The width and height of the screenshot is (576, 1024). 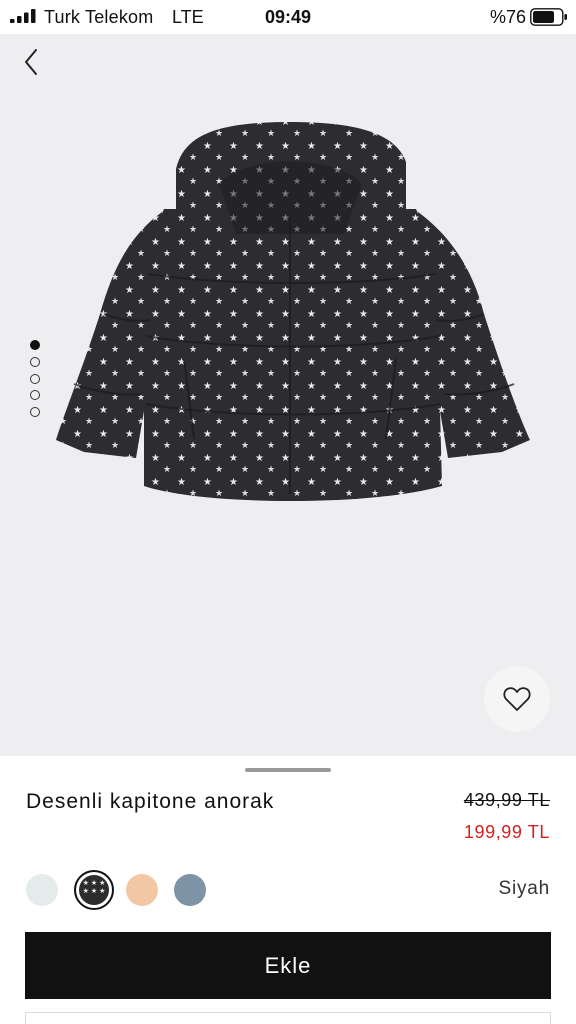 I want to click on battery-icon, so click(x=548, y=17).